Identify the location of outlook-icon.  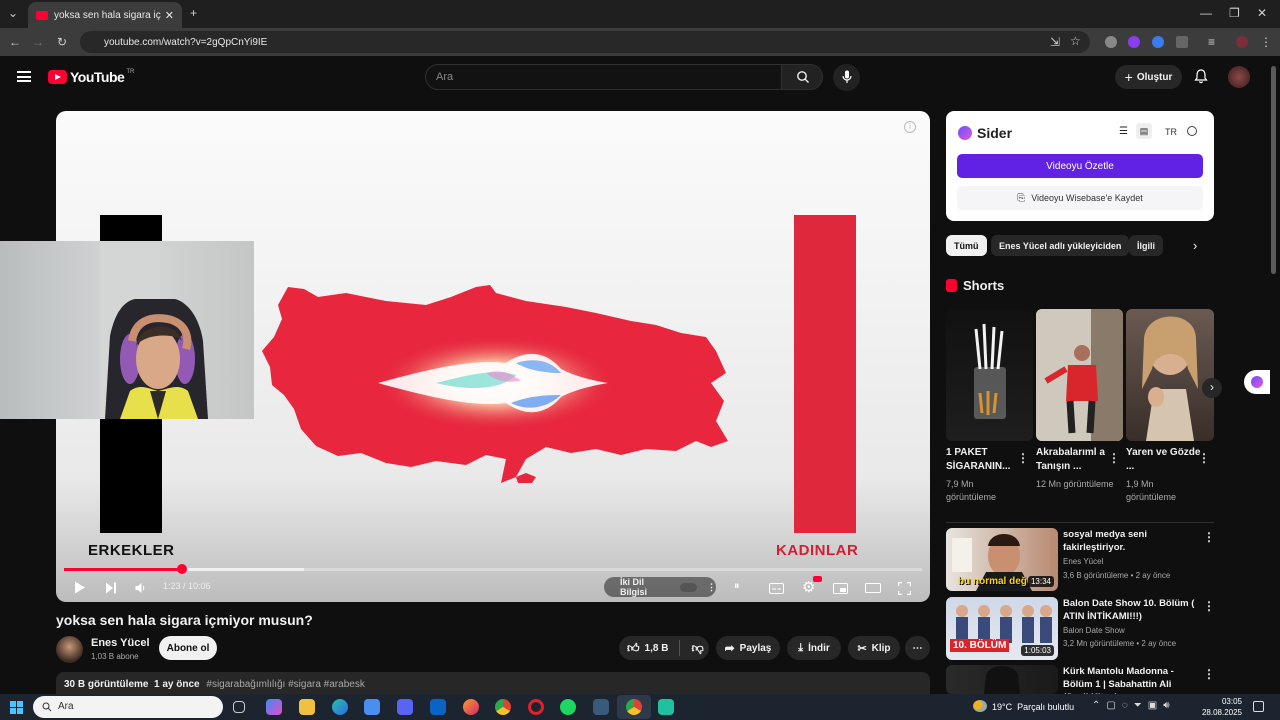
(438, 707).